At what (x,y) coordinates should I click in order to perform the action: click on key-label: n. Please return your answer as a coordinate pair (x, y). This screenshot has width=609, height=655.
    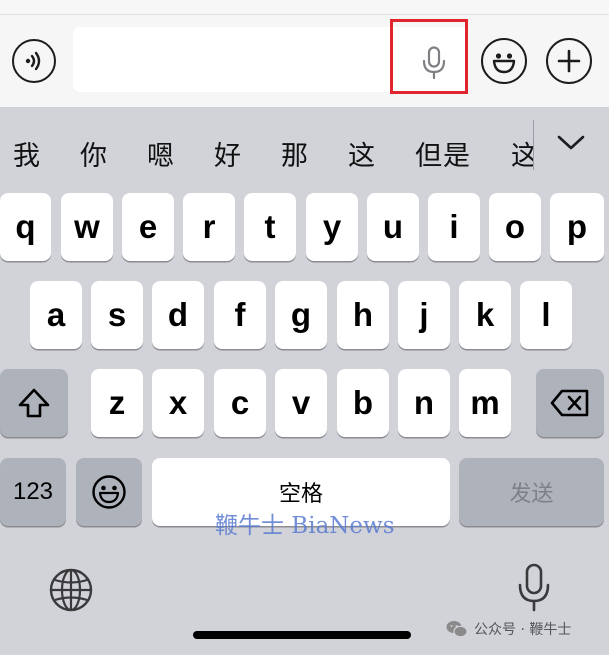
    Looking at the image, I should click on (424, 402).